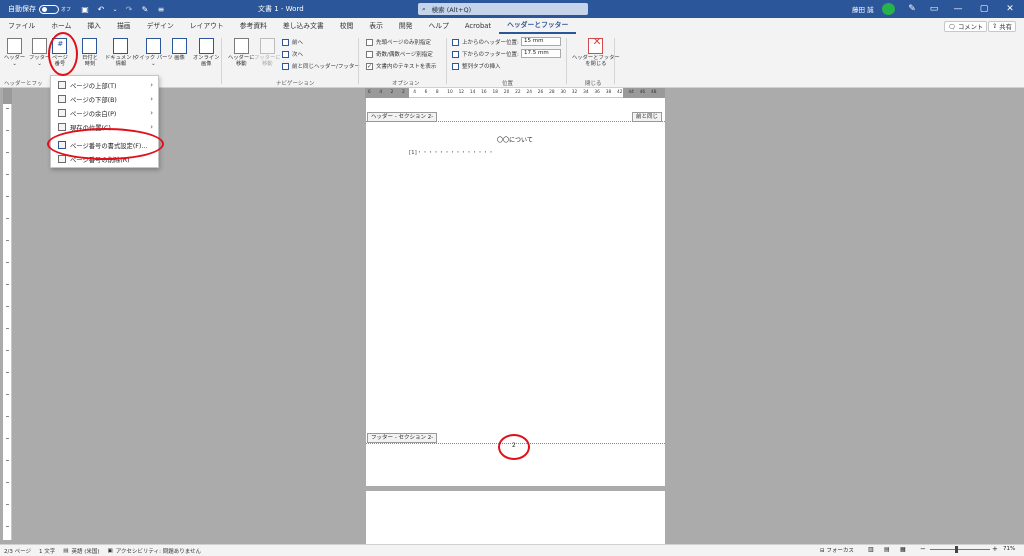  What do you see at coordinates (121, 52) in the screenshot?
I see `docinfo-button: ドキュメント 情報` at bounding box center [121, 52].